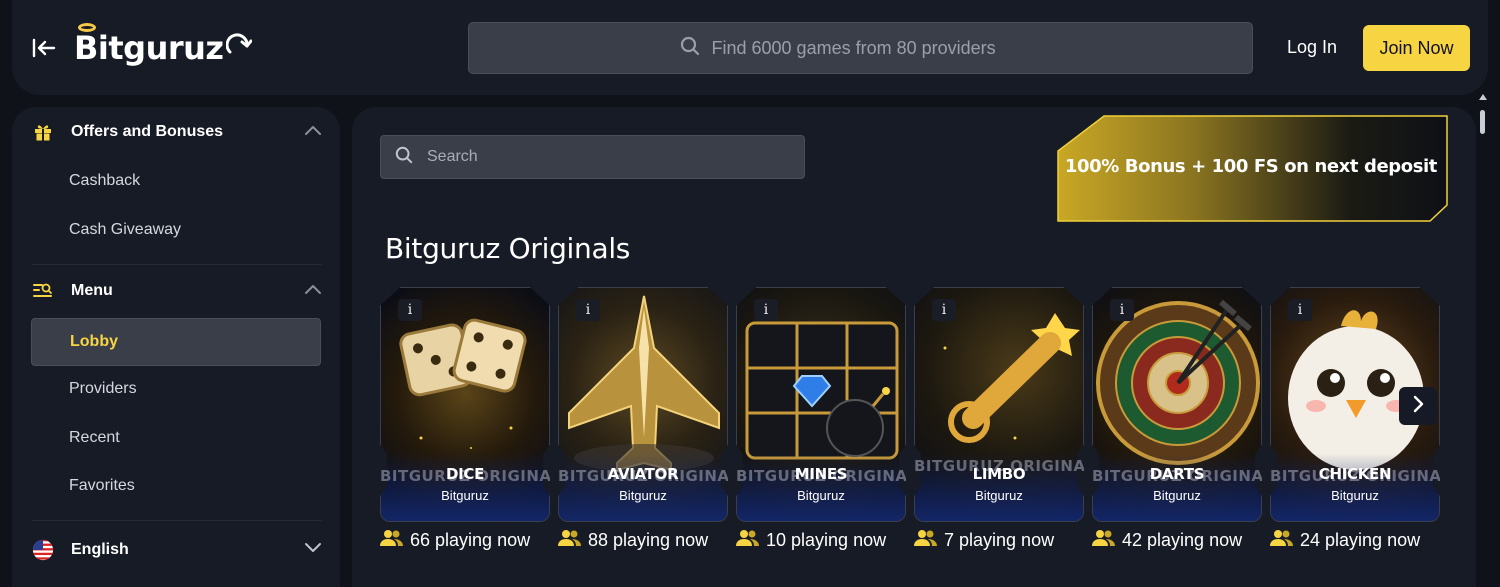  I want to click on sidebar-menu-header: Menu, so click(177, 291).